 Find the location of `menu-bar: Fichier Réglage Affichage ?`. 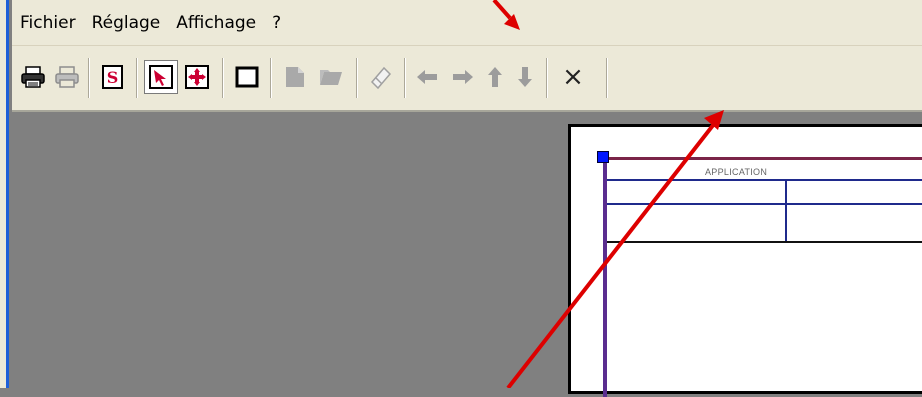

menu-bar: Fichier Réglage Affichage ? is located at coordinates (467, 23).